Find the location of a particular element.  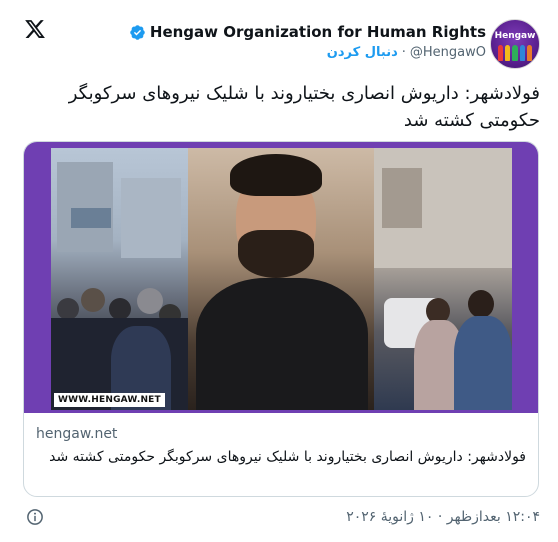

avatar-hands-graphic is located at coordinates (515, 54).